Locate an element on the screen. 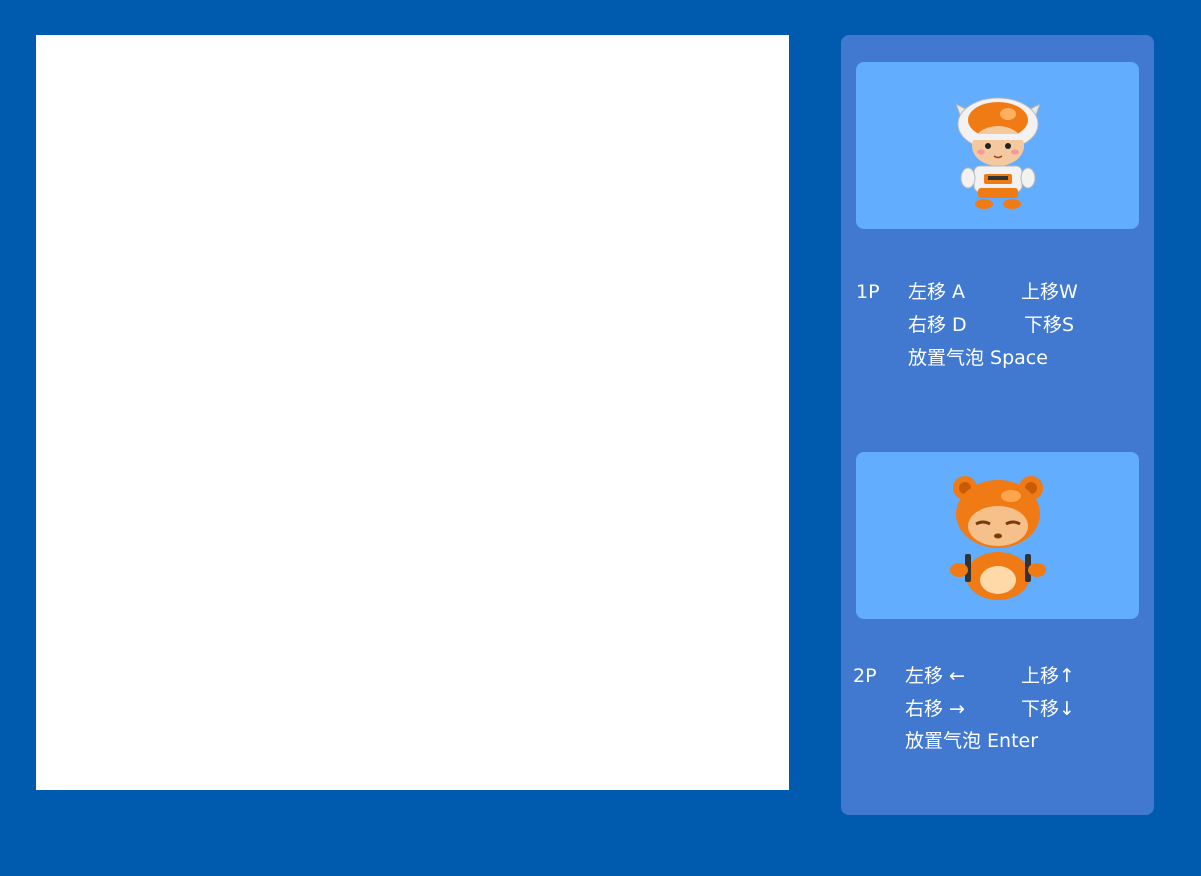 The height and width of the screenshot is (876, 1201). player2-bubble-key: 放置气泡 Enter is located at coordinates (972, 741).